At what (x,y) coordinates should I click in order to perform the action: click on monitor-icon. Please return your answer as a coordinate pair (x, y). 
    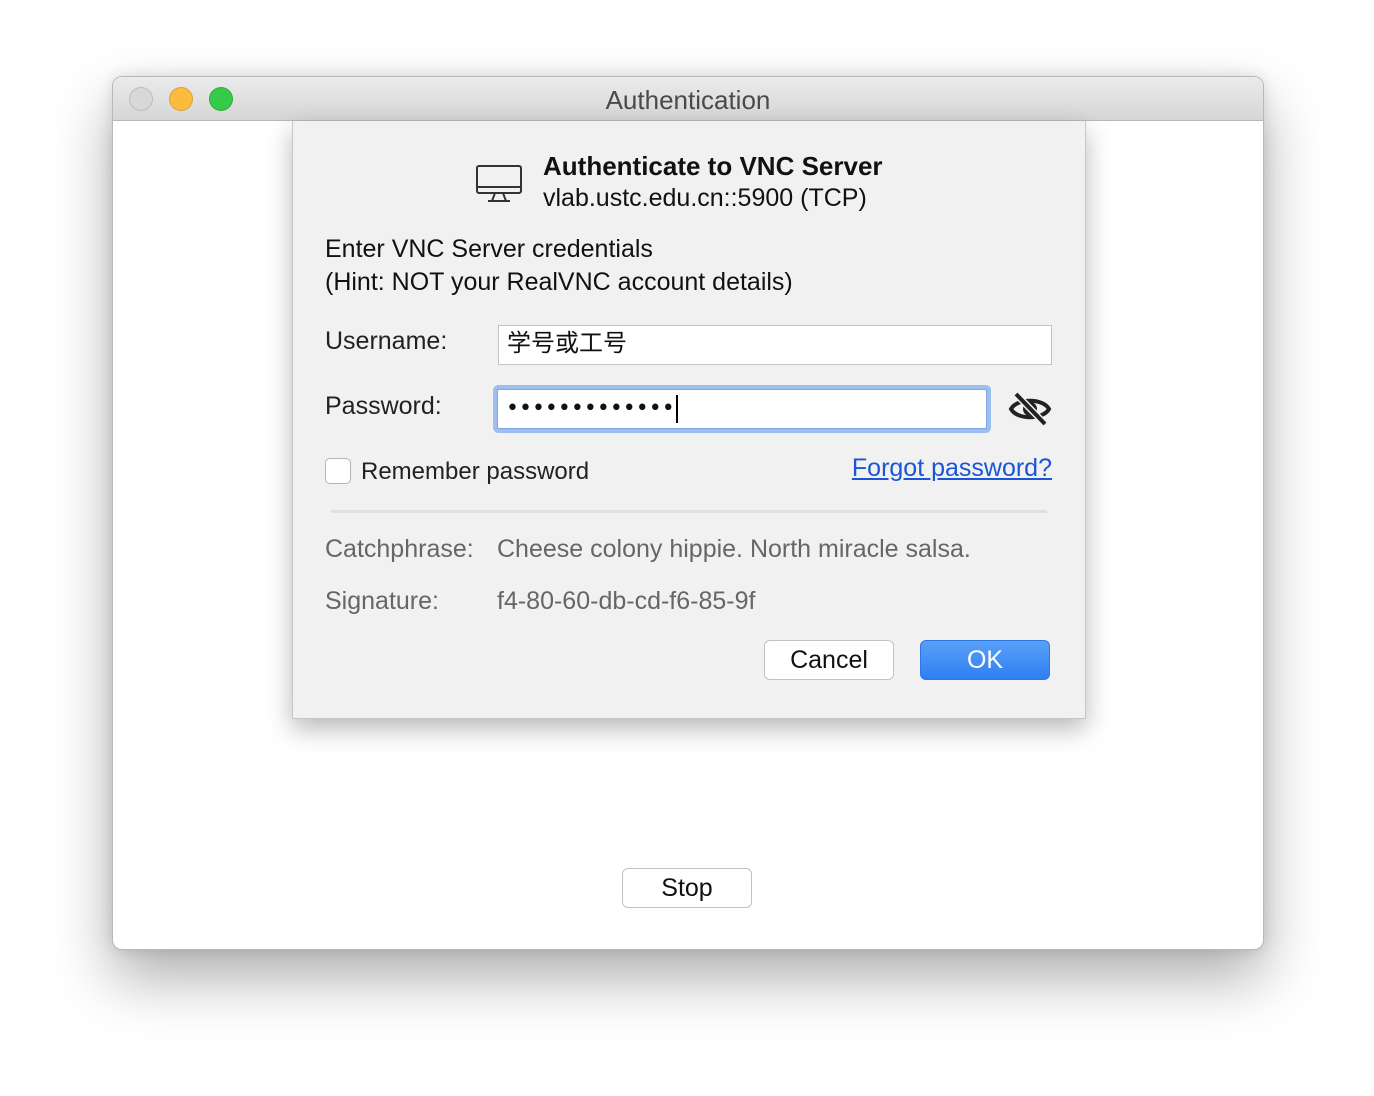
    Looking at the image, I should click on (499, 183).